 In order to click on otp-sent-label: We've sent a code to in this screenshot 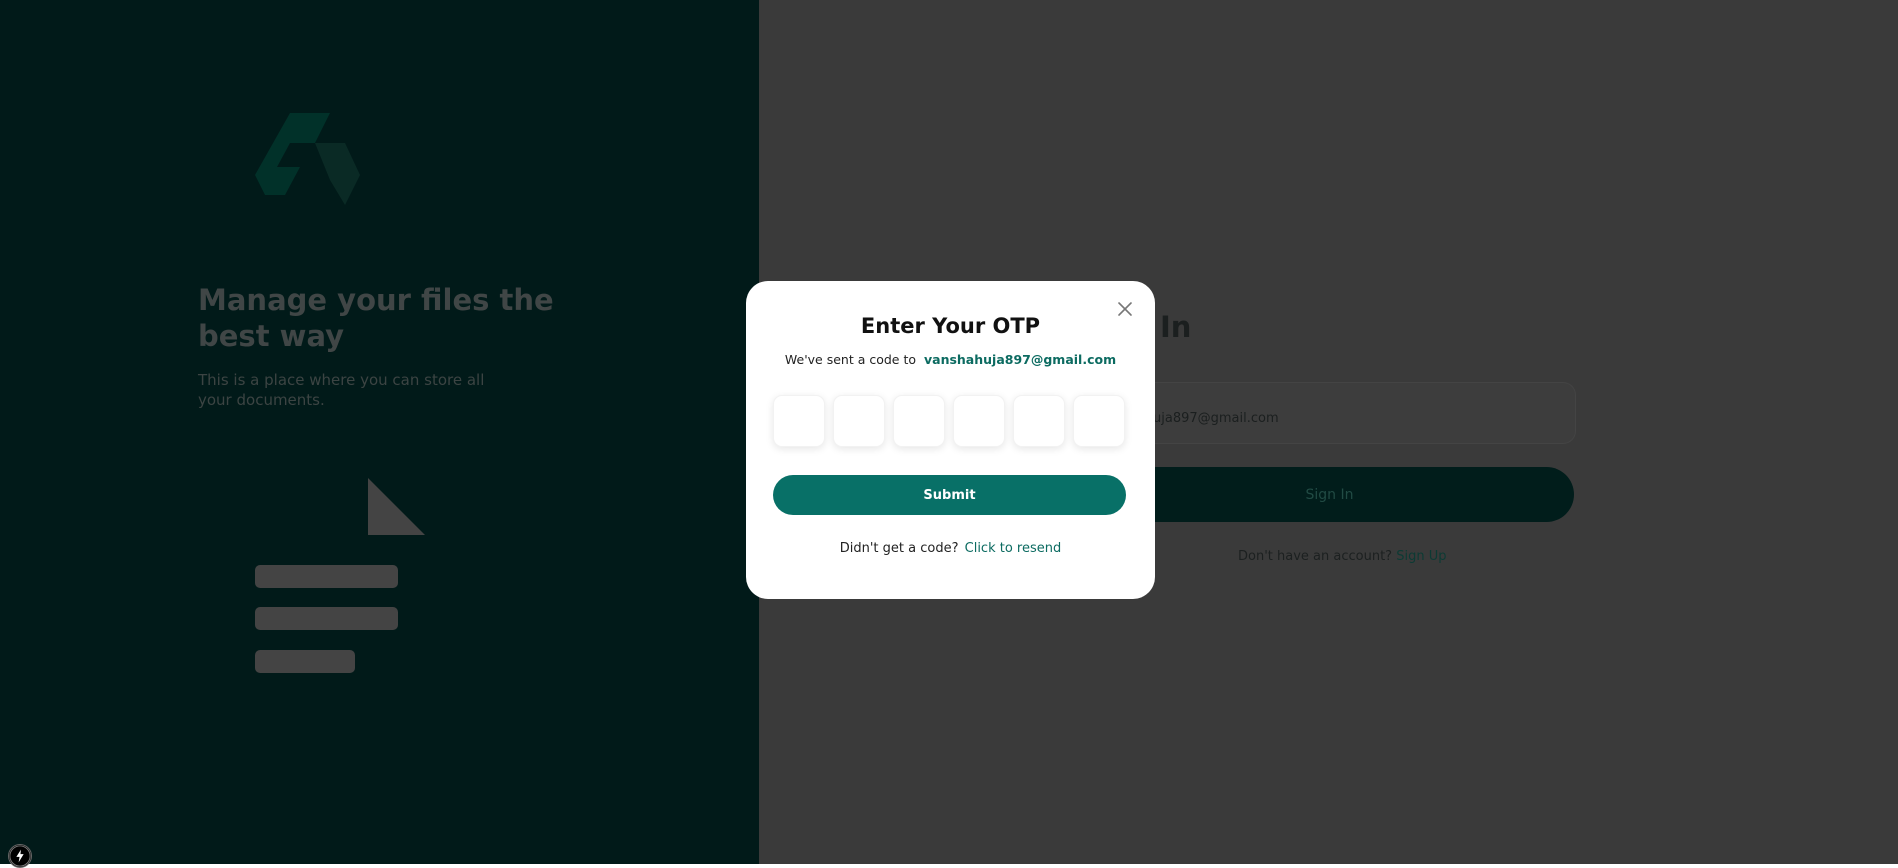, I will do `click(850, 359)`.